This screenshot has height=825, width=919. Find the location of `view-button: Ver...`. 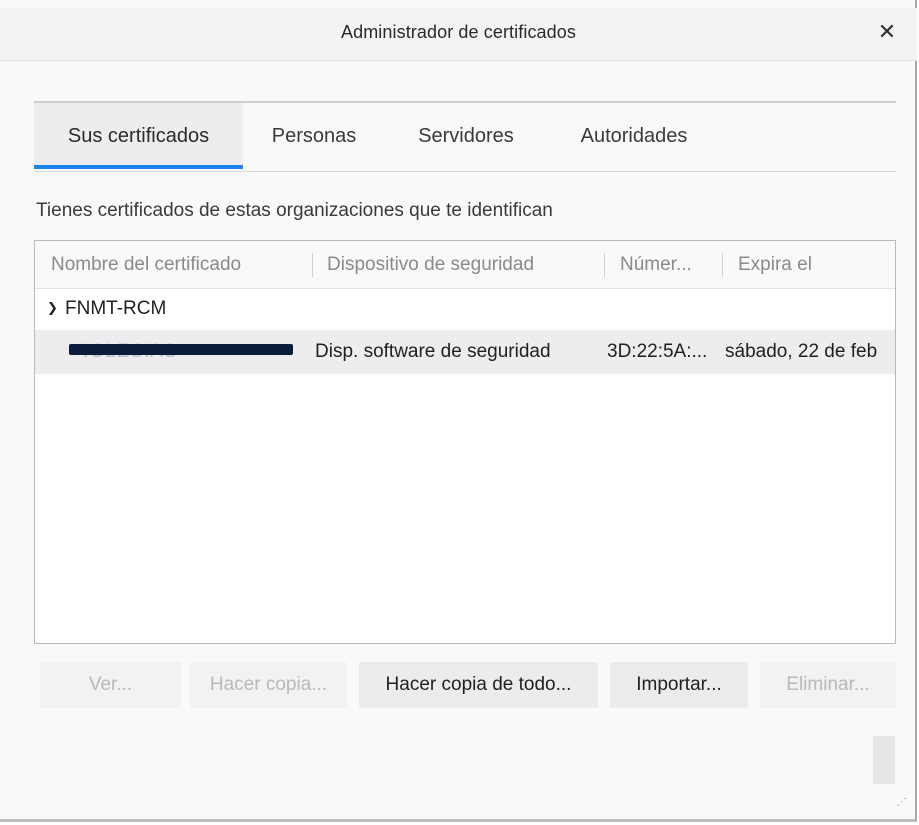

view-button: Ver... is located at coordinates (110, 685).